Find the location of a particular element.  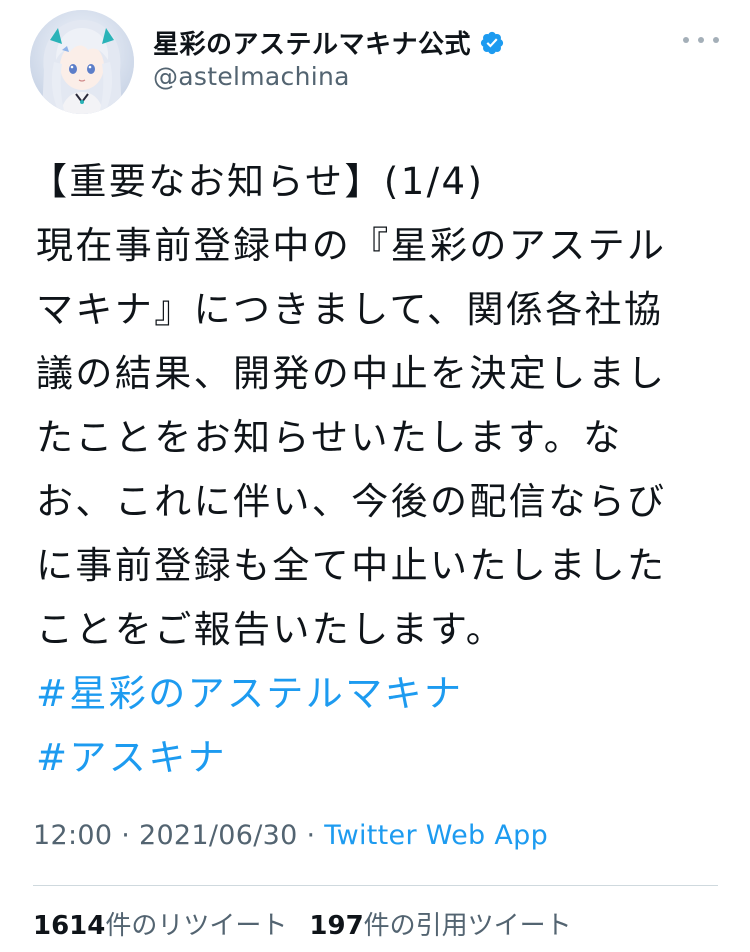

display-name: 星彩のアステルマキナ公式 is located at coordinates (312, 42).